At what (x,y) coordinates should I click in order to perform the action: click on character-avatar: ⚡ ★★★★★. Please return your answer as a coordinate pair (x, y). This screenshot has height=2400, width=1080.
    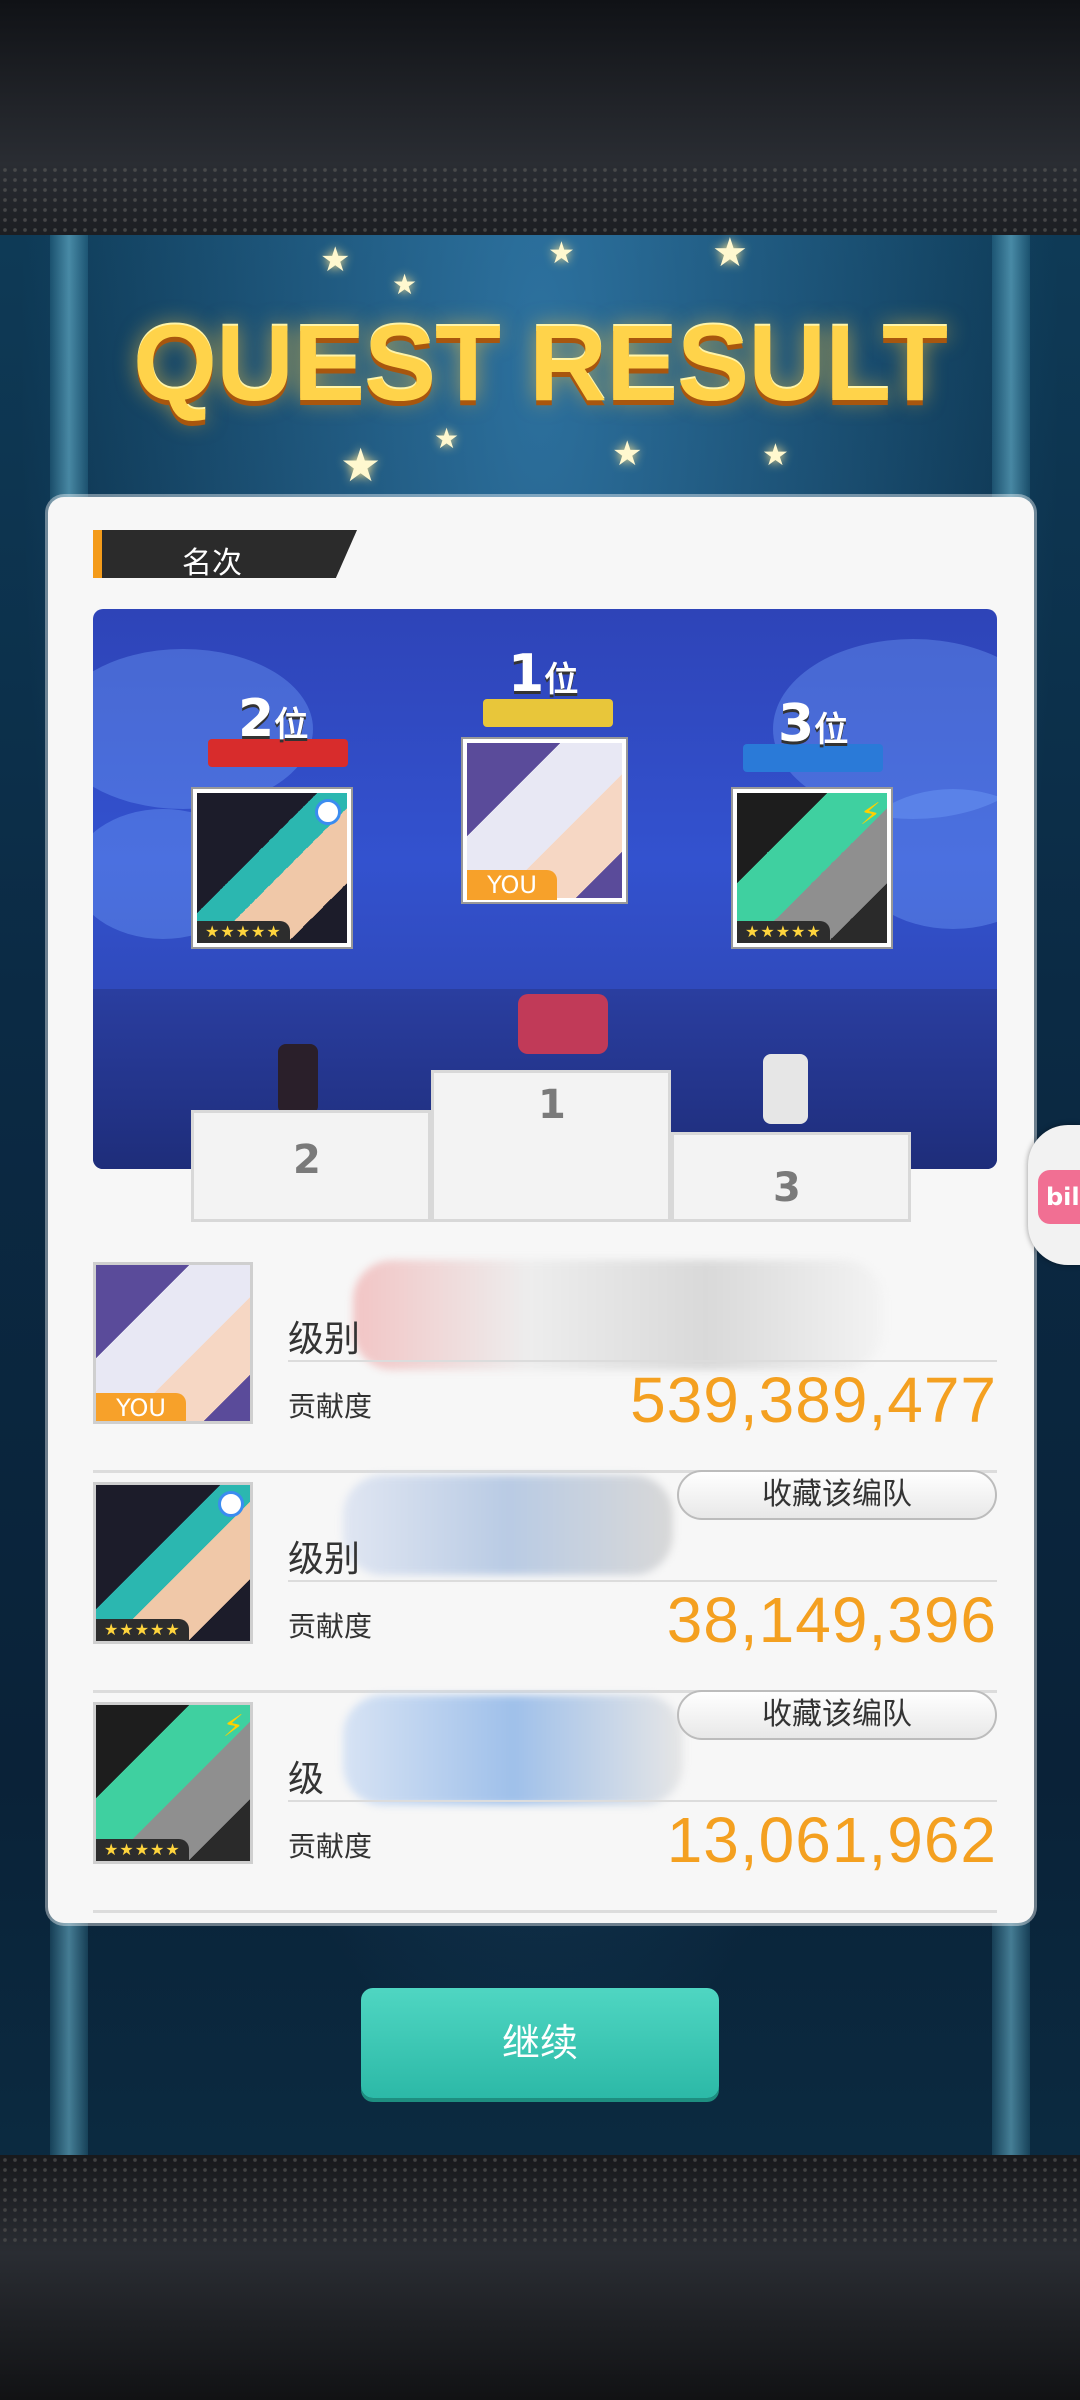
    Looking at the image, I should click on (173, 1783).